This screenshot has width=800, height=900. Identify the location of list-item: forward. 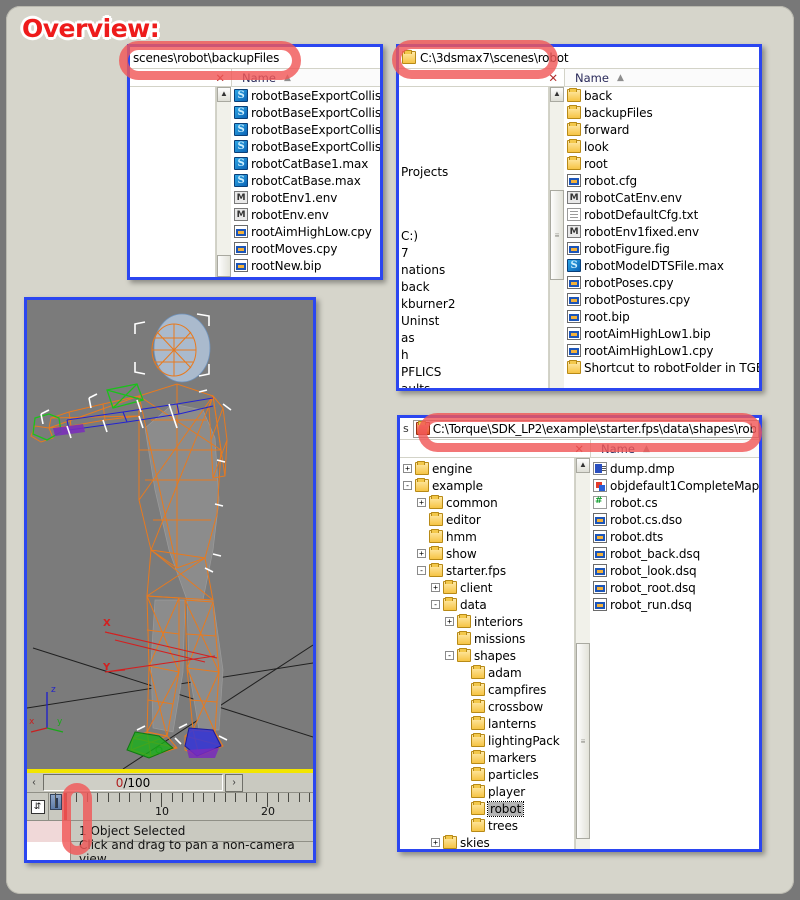
(661, 129).